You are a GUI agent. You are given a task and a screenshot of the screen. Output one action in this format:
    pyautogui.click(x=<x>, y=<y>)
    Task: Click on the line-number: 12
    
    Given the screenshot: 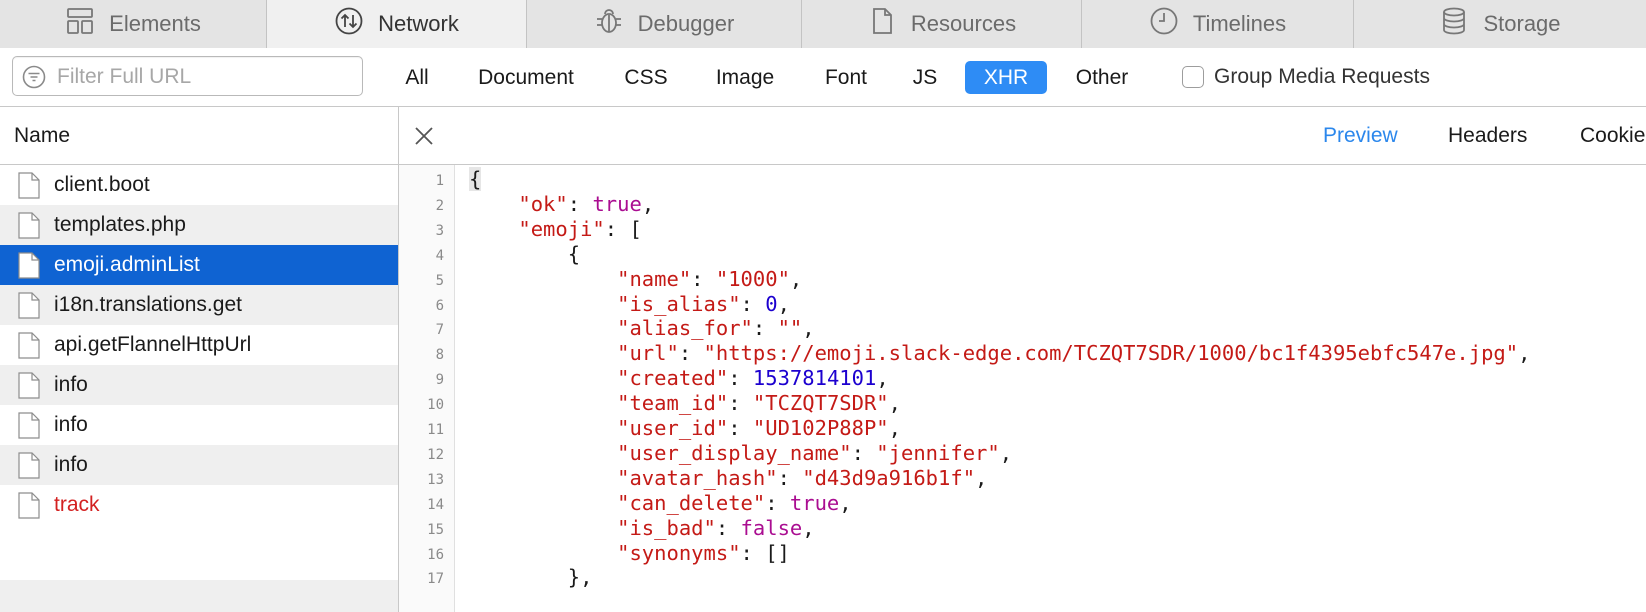 What is the action you would take?
    pyautogui.click(x=435, y=454)
    